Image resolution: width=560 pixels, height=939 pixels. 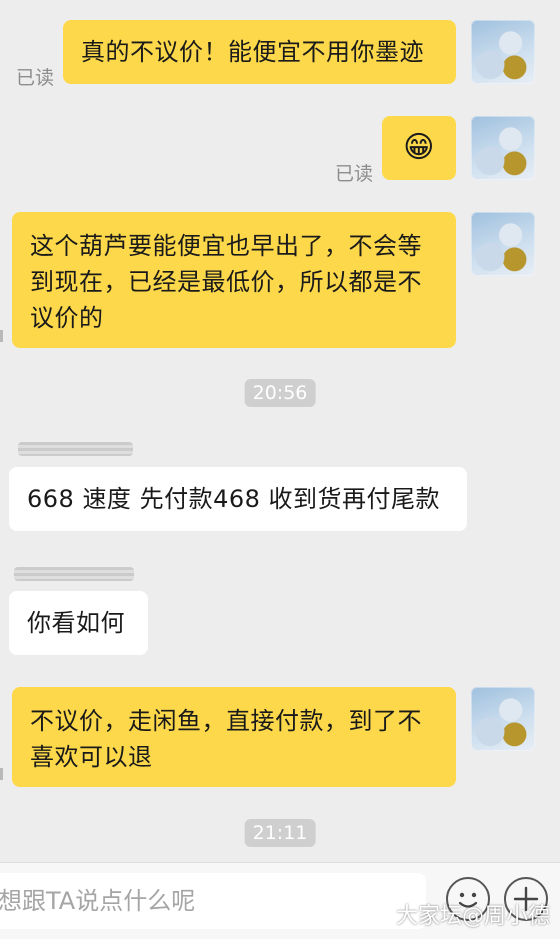 What do you see at coordinates (226, 739) in the screenshot?
I see `message-text: 不议价，走闲鱼，直接付款，到了不喜欢可以退` at bounding box center [226, 739].